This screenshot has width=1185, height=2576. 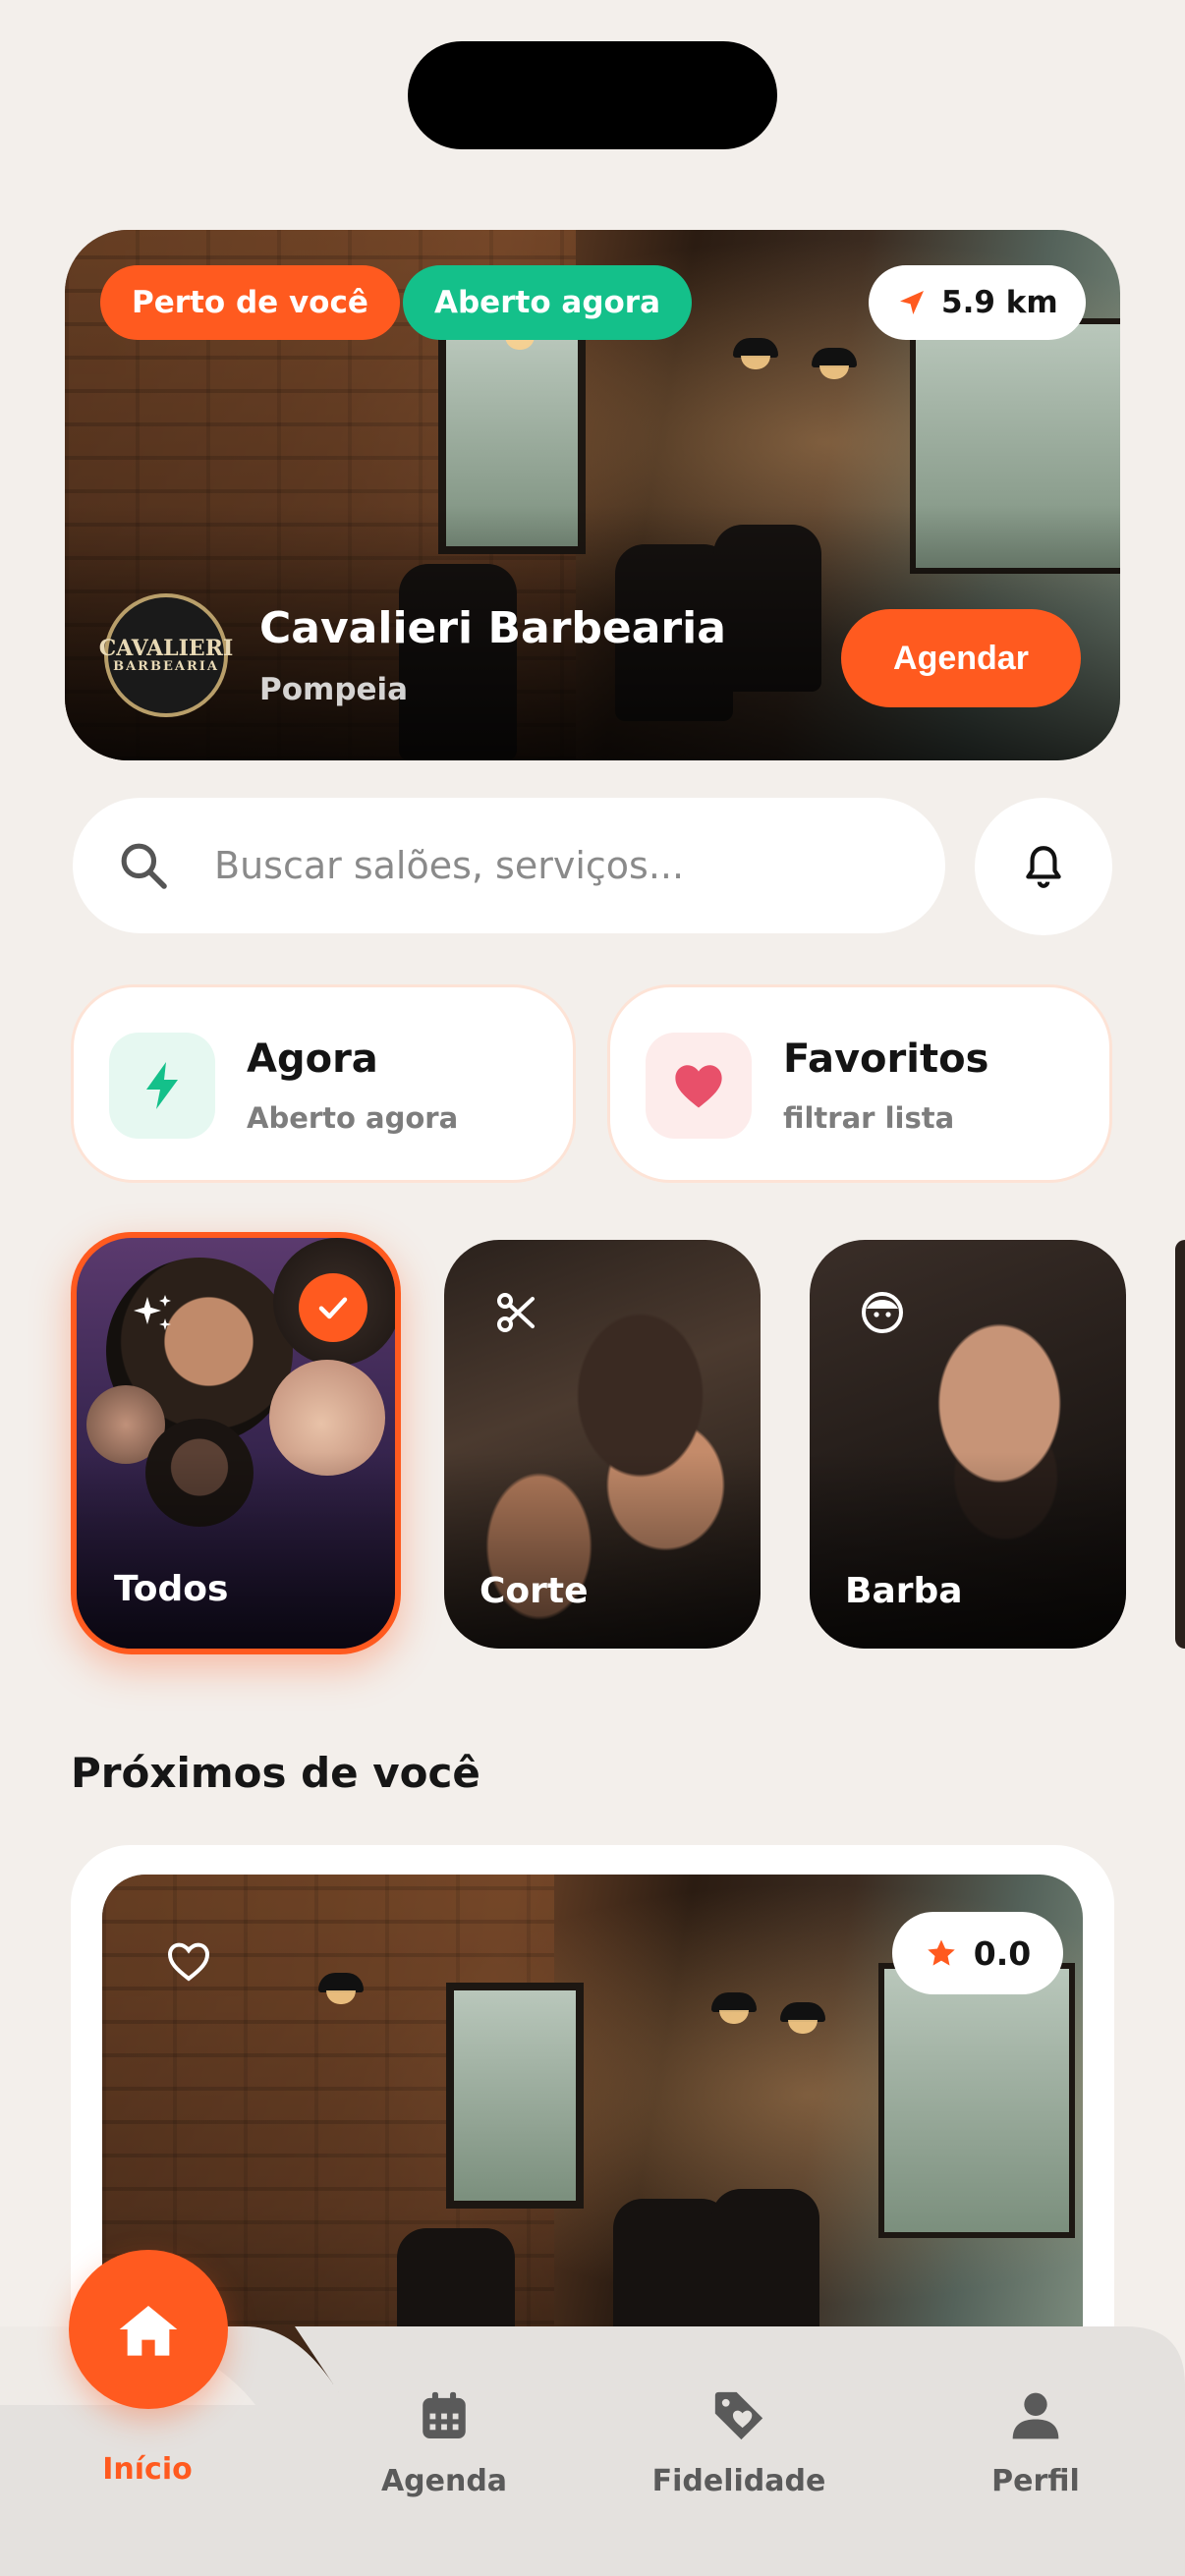 I want to click on home-icon, so click(x=149, y=2331).